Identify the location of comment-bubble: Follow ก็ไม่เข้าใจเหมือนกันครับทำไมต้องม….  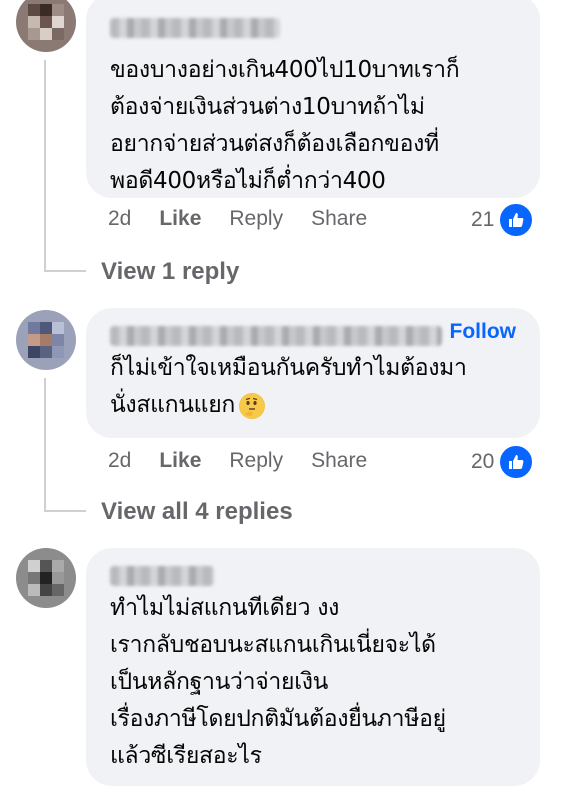
(313, 373).